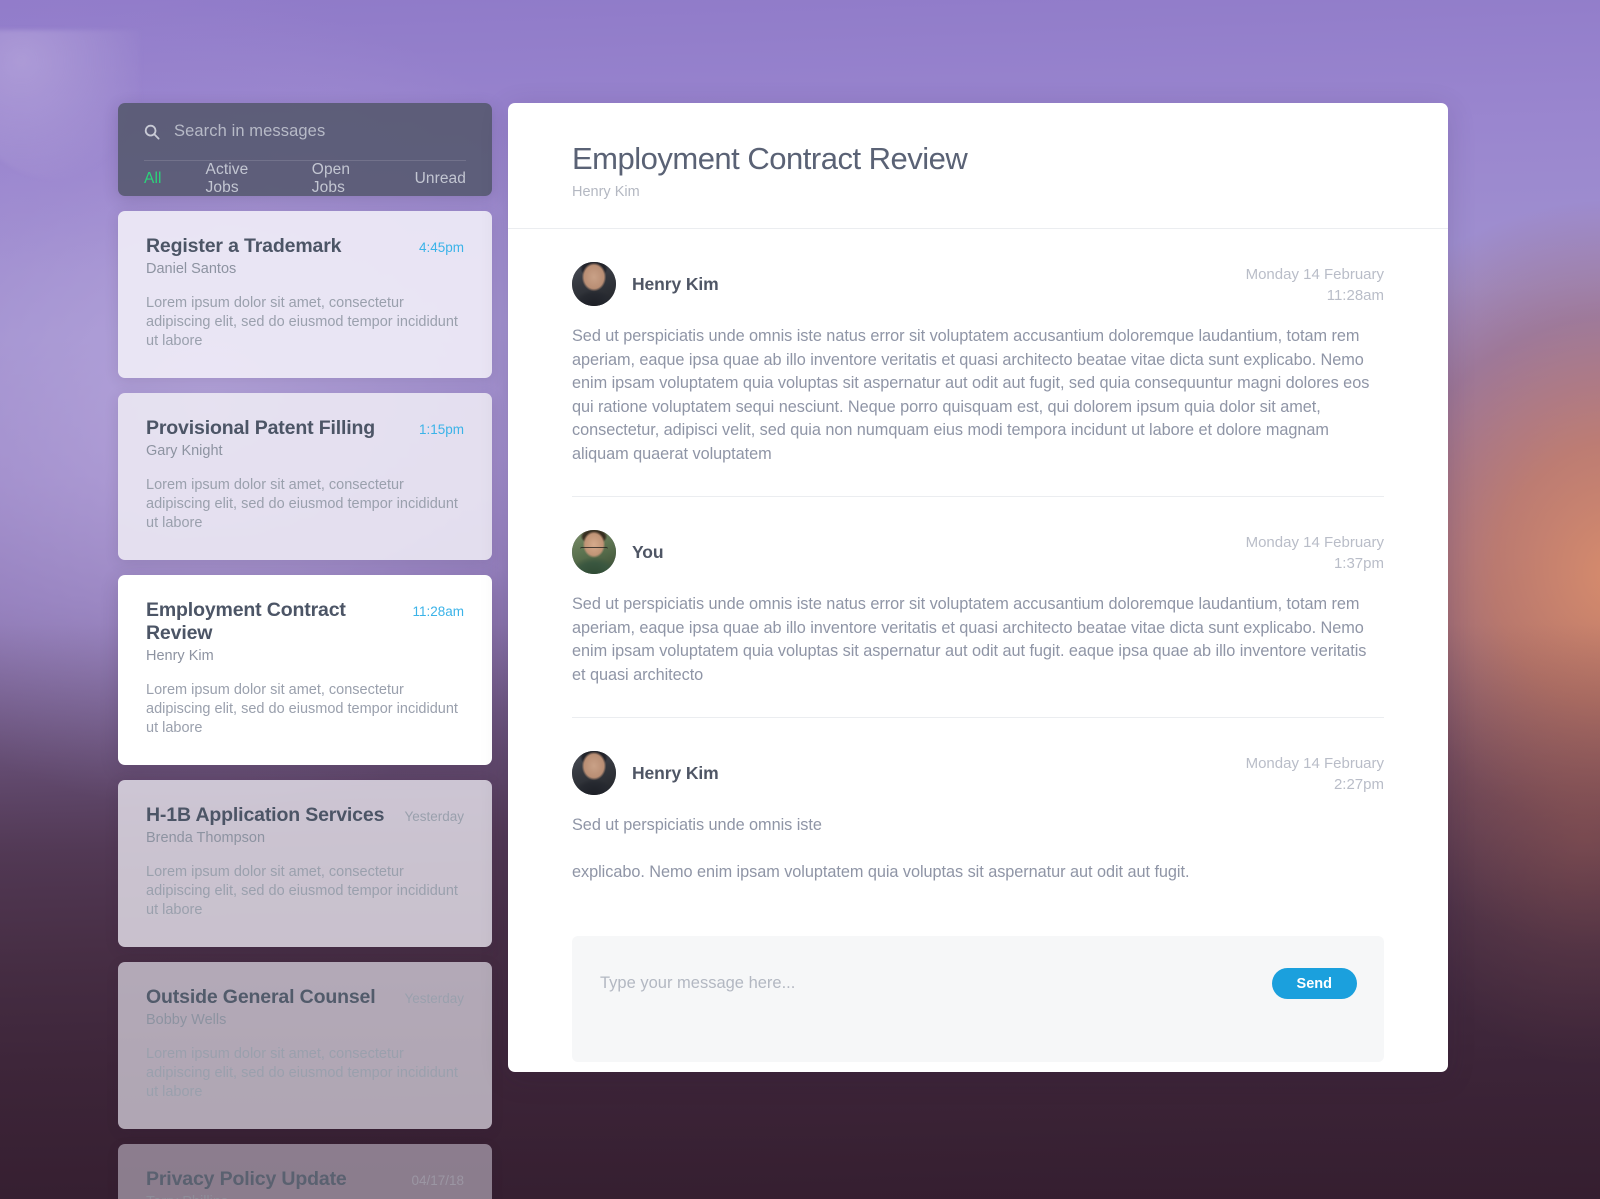  Describe the element at coordinates (1358, 784) in the screenshot. I see `message-time: 2:27pm` at that location.